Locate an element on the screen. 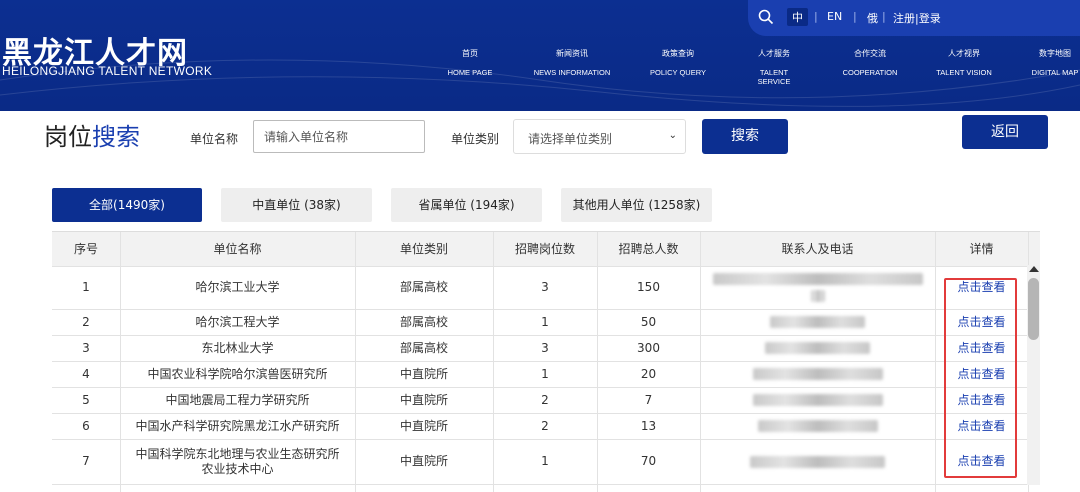 This screenshot has width=1080, height=492. top-utility-bar: 中 | EN | 俄 | 注册|登录 is located at coordinates (914, 18).